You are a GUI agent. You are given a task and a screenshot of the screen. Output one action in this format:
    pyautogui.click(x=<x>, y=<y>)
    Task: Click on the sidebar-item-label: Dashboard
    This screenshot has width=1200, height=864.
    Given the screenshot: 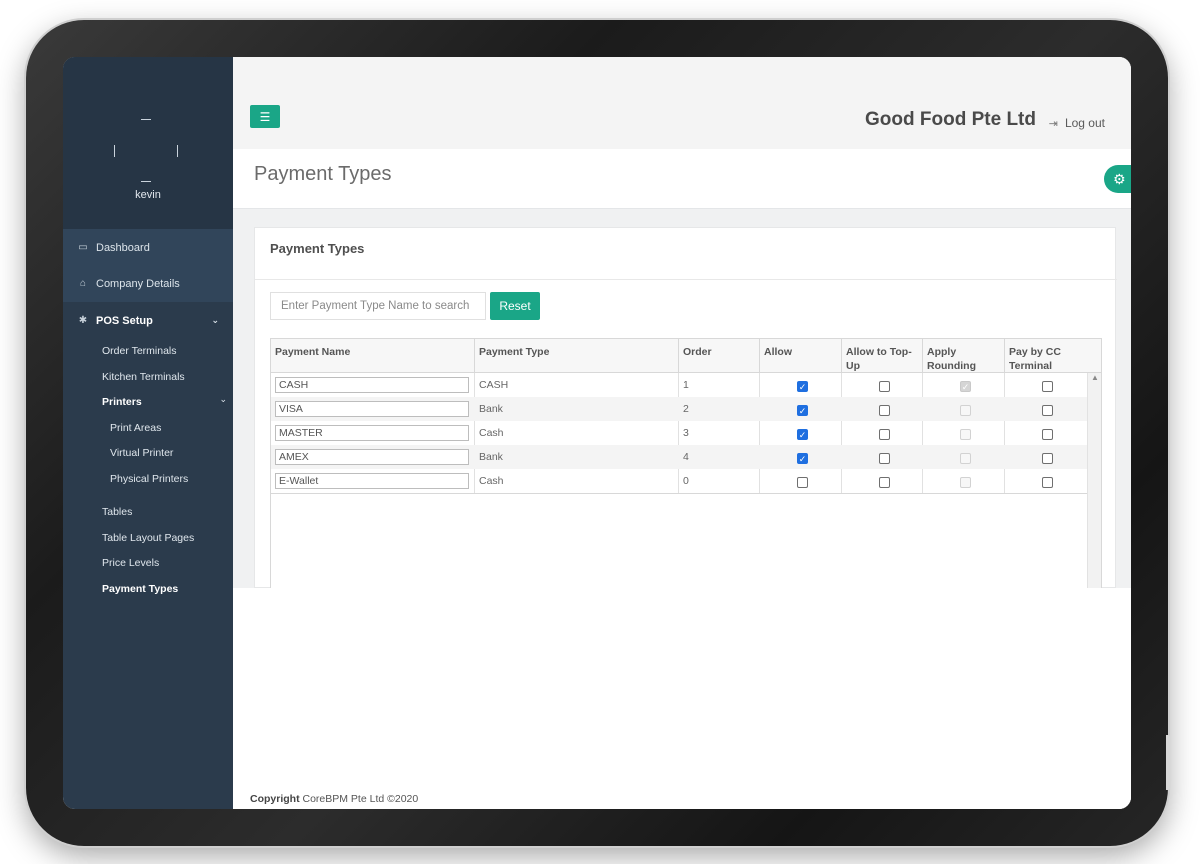 What is the action you would take?
    pyautogui.click(x=123, y=247)
    